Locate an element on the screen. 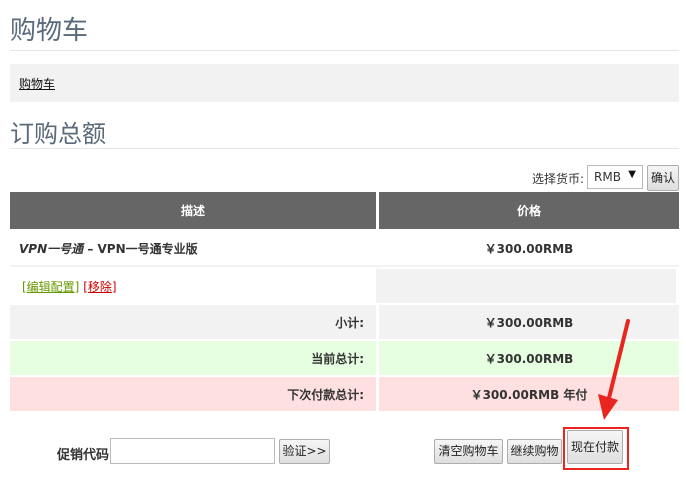 The width and height of the screenshot is (686, 490). currency-label: 选择货币: is located at coordinates (558, 179).